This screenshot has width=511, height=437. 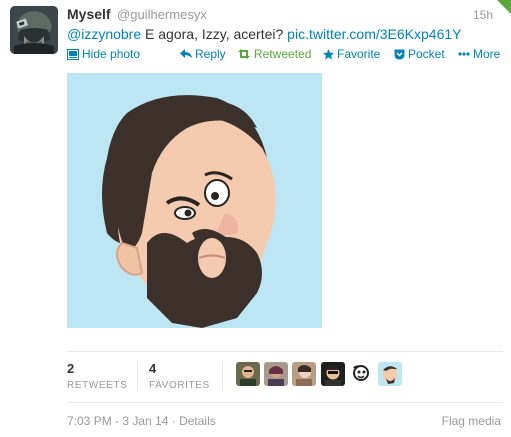 I want to click on retweeted-label: Retweeted, so click(x=283, y=54).